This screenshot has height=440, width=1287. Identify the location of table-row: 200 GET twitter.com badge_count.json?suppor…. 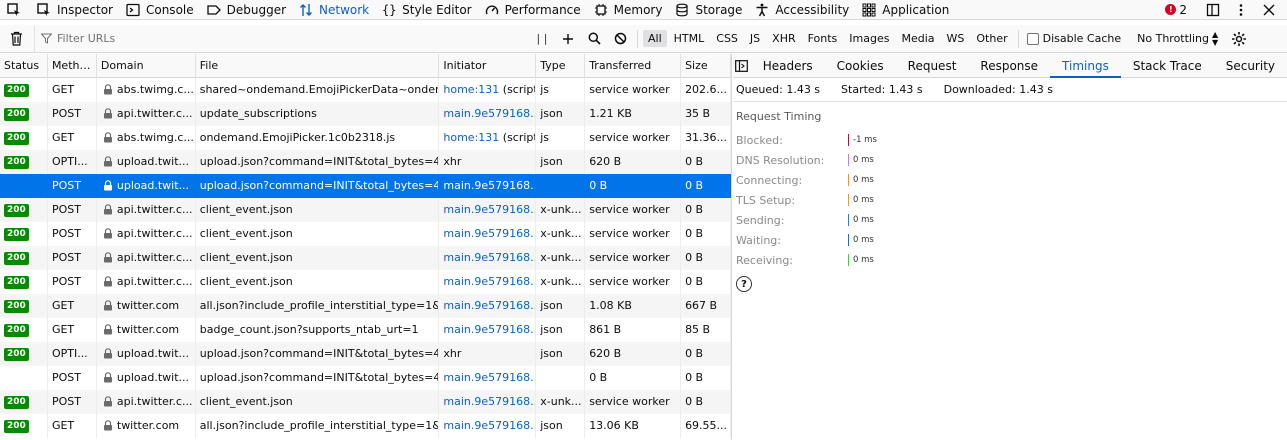
(365, 330).